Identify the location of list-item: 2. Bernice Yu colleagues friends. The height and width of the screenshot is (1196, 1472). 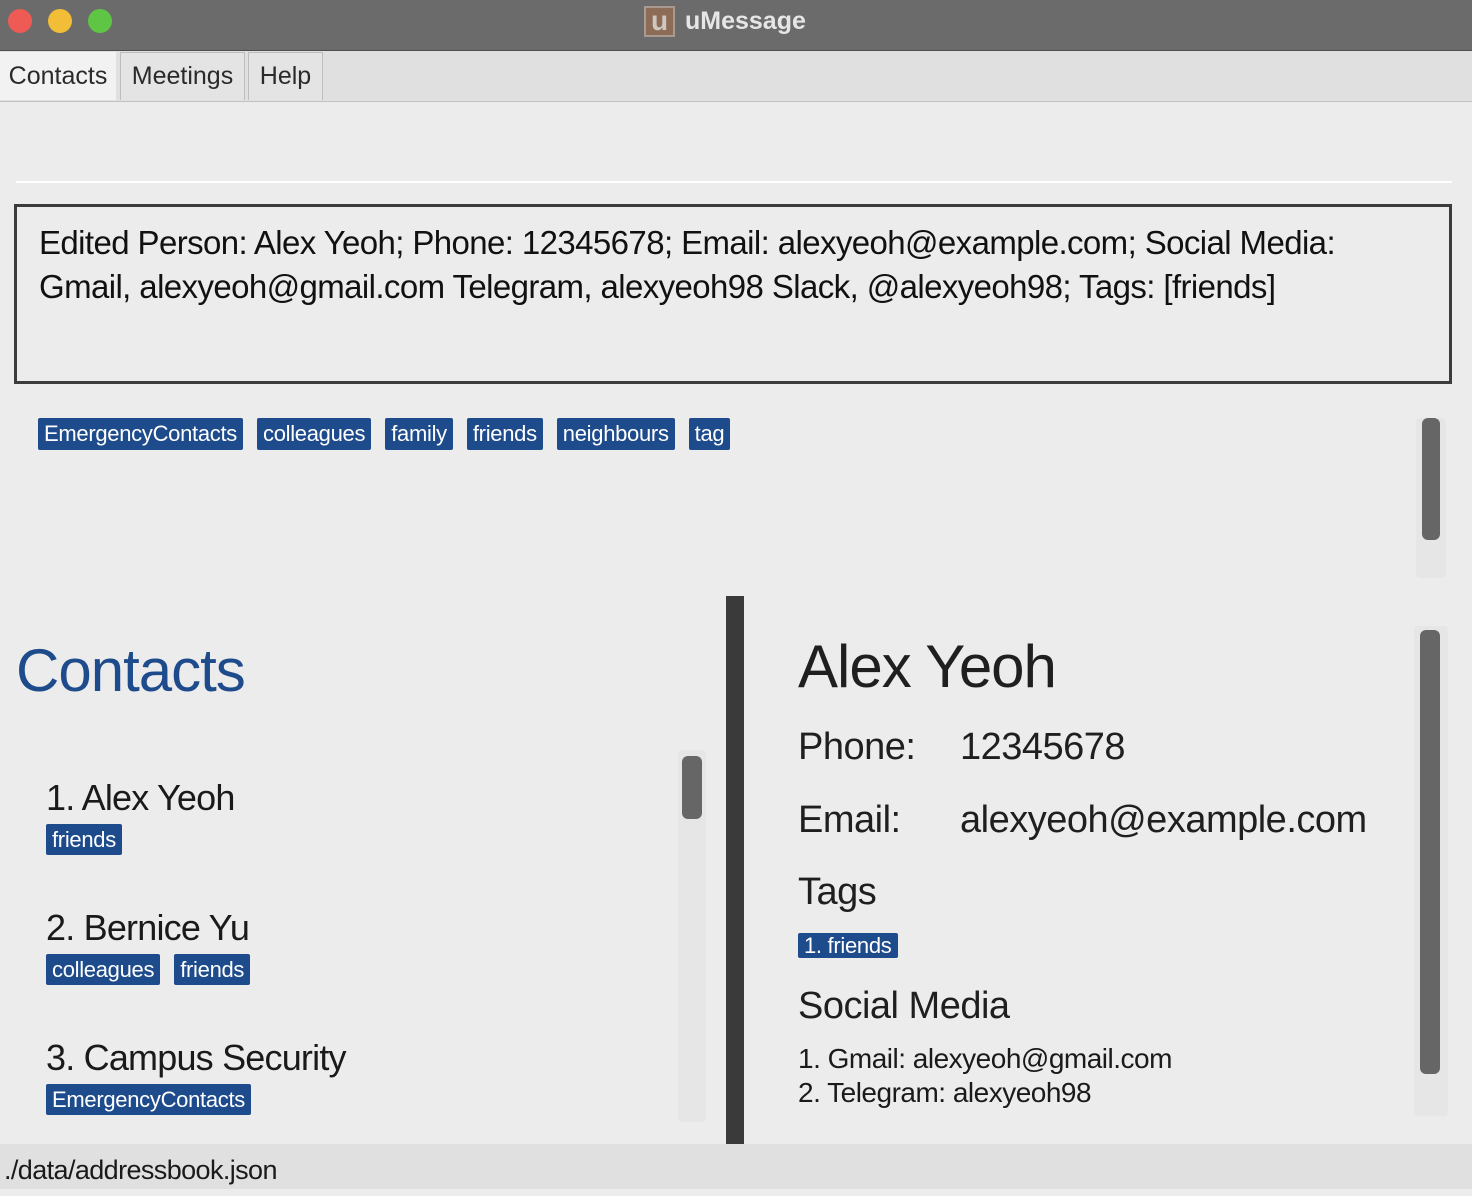
(148, 945).